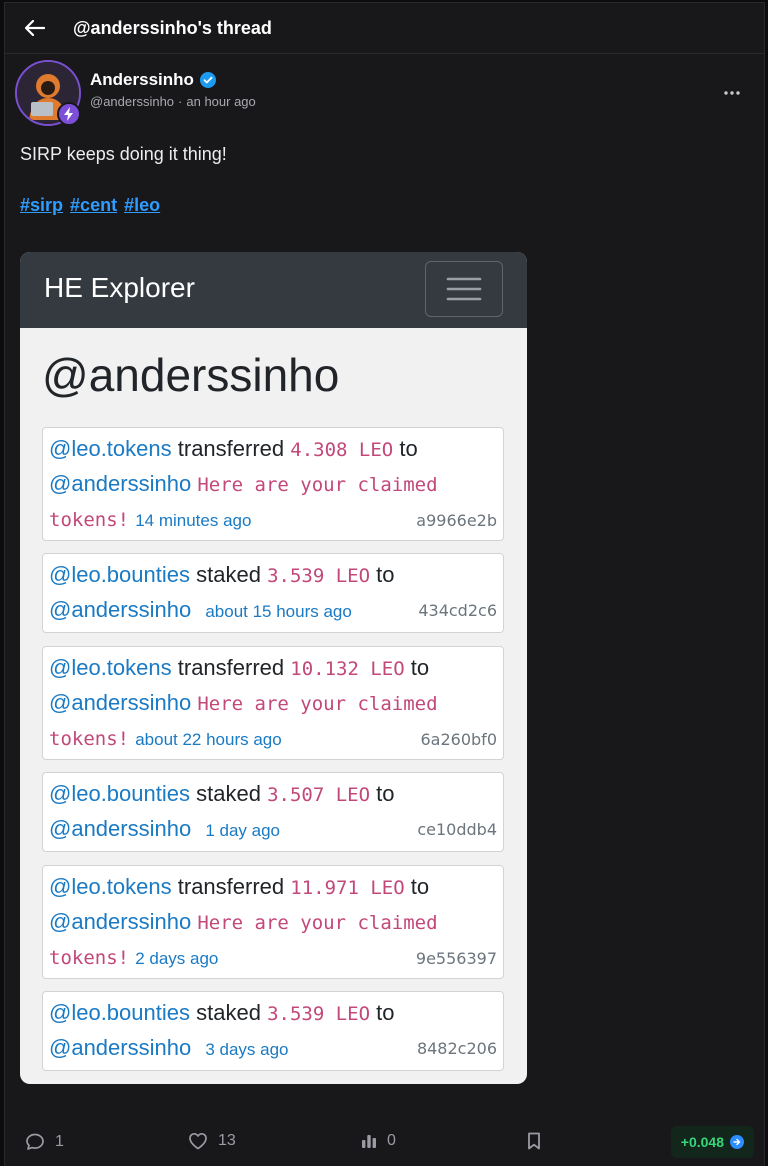  Describe the element at coordinates (177, 958) in the screenshot. I see `tx-time: 2 days ago` at that location.